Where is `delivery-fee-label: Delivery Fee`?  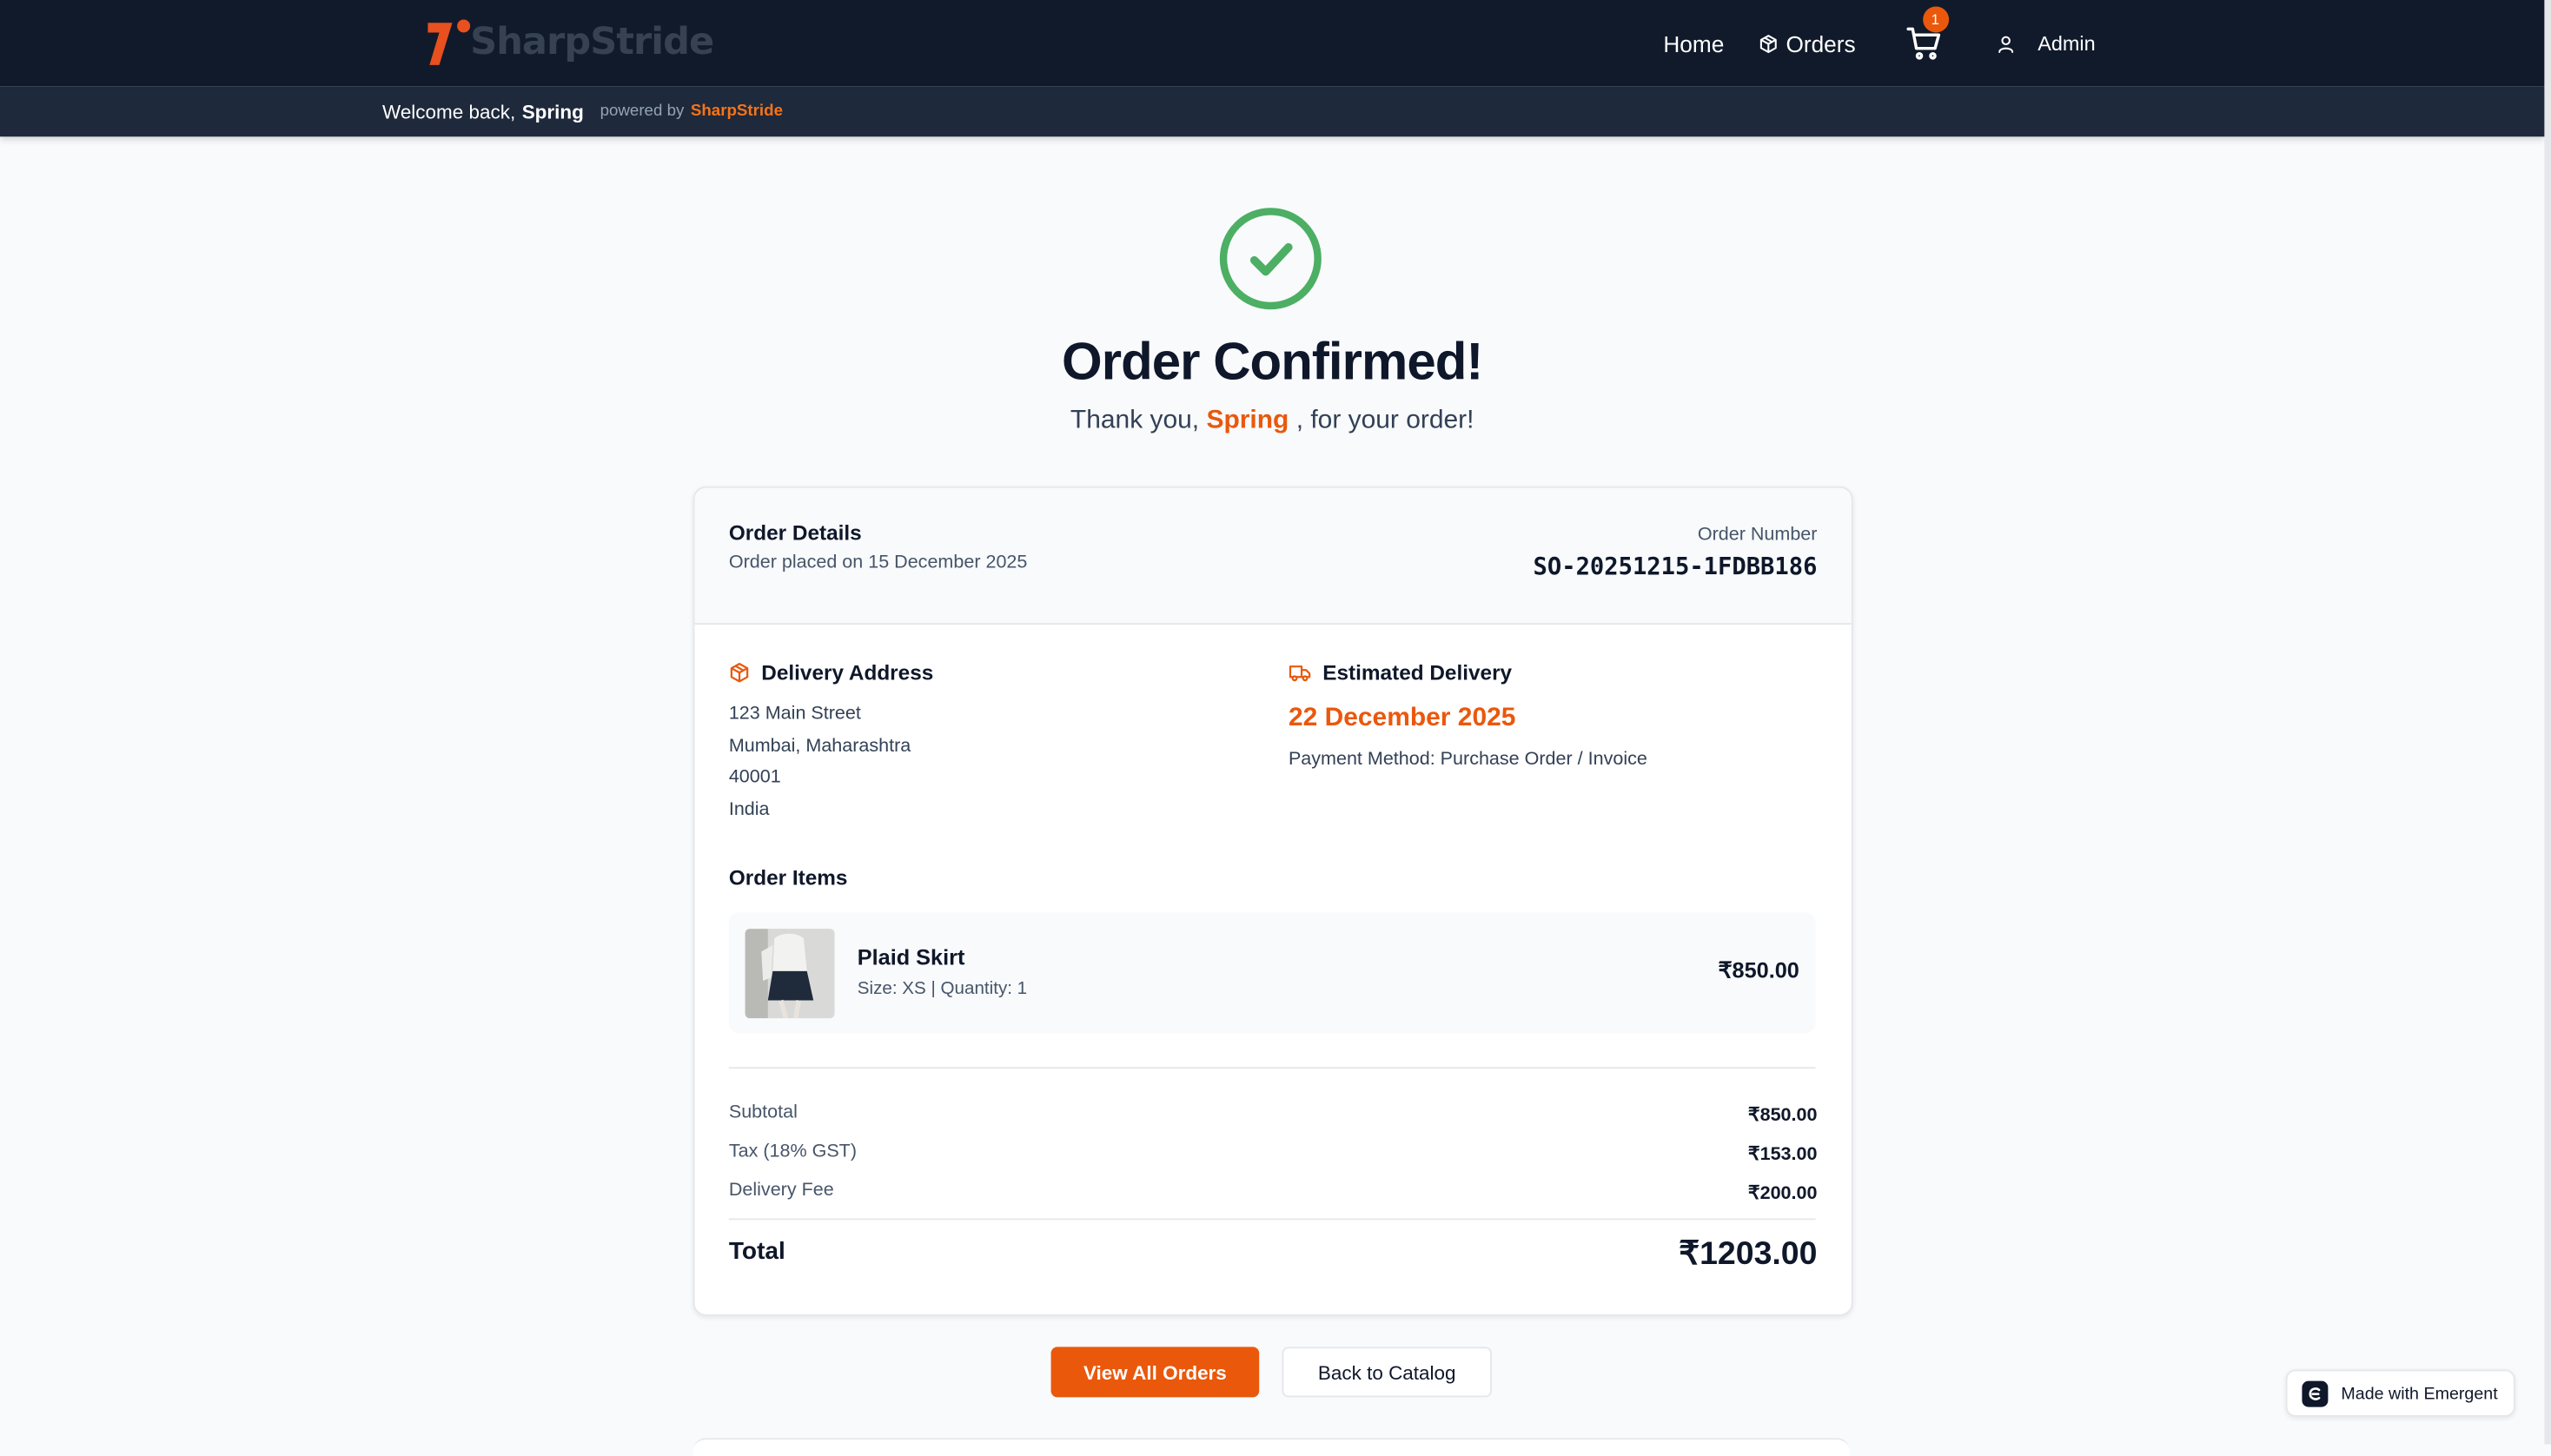
delivery-fee-label: Delivery Fee is located at coordinates (781, 1191).